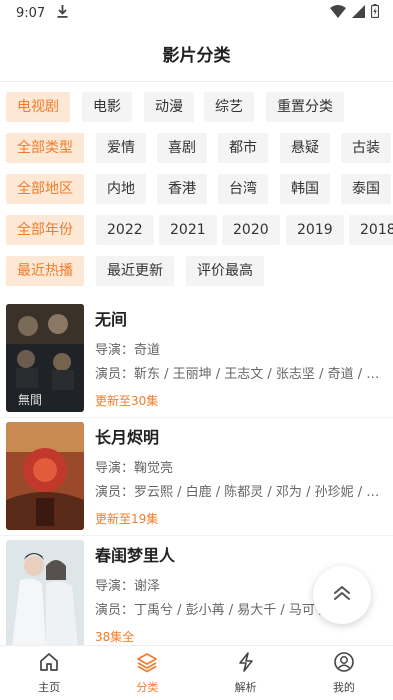 Image resolution: width=393 pixels, height=700 pixels. I want to click on filter-row-region: 全部地区 内地 香港 台湾 韩国 泰国, so click(196, 190).